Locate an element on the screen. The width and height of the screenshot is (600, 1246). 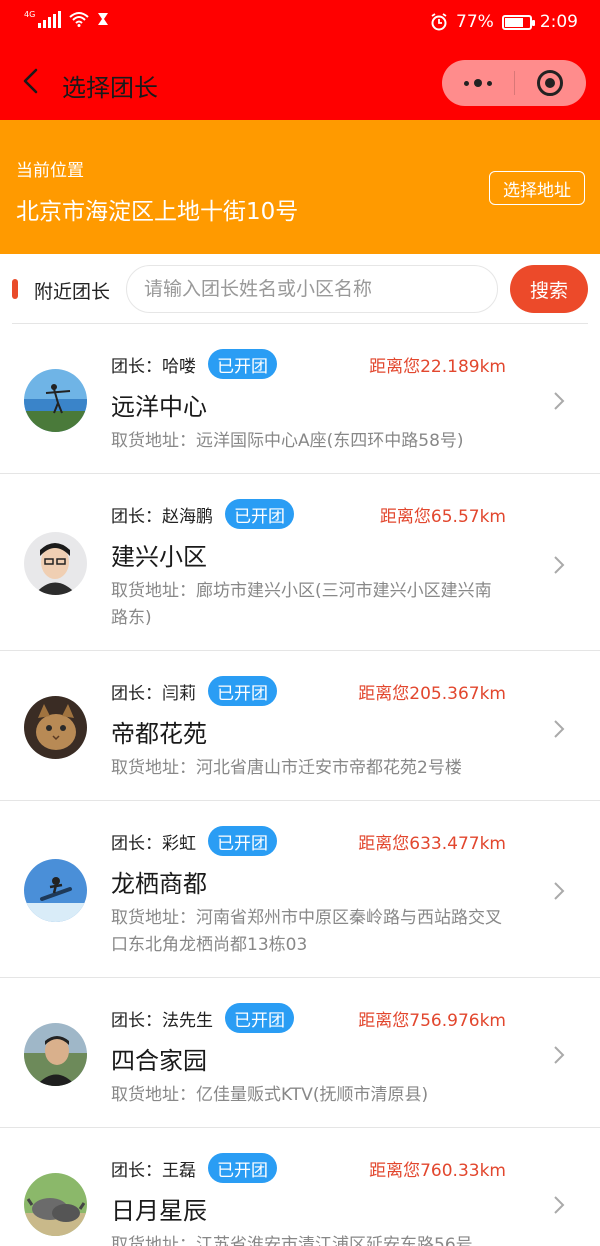
leader-name: 团长：王磊 已开团 is located at coordinates (194, 1168).